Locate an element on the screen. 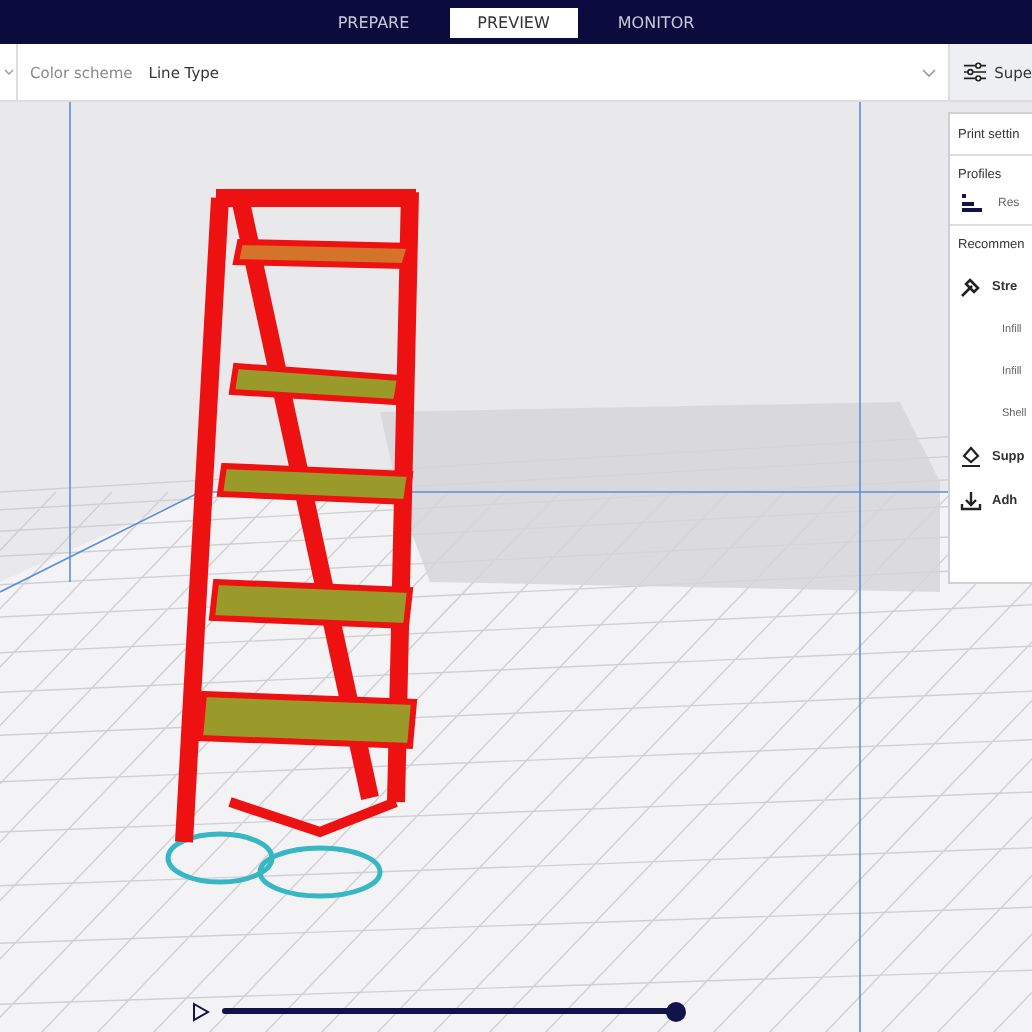  stage-tab: PREPARE is located at coordinates (373, 22).